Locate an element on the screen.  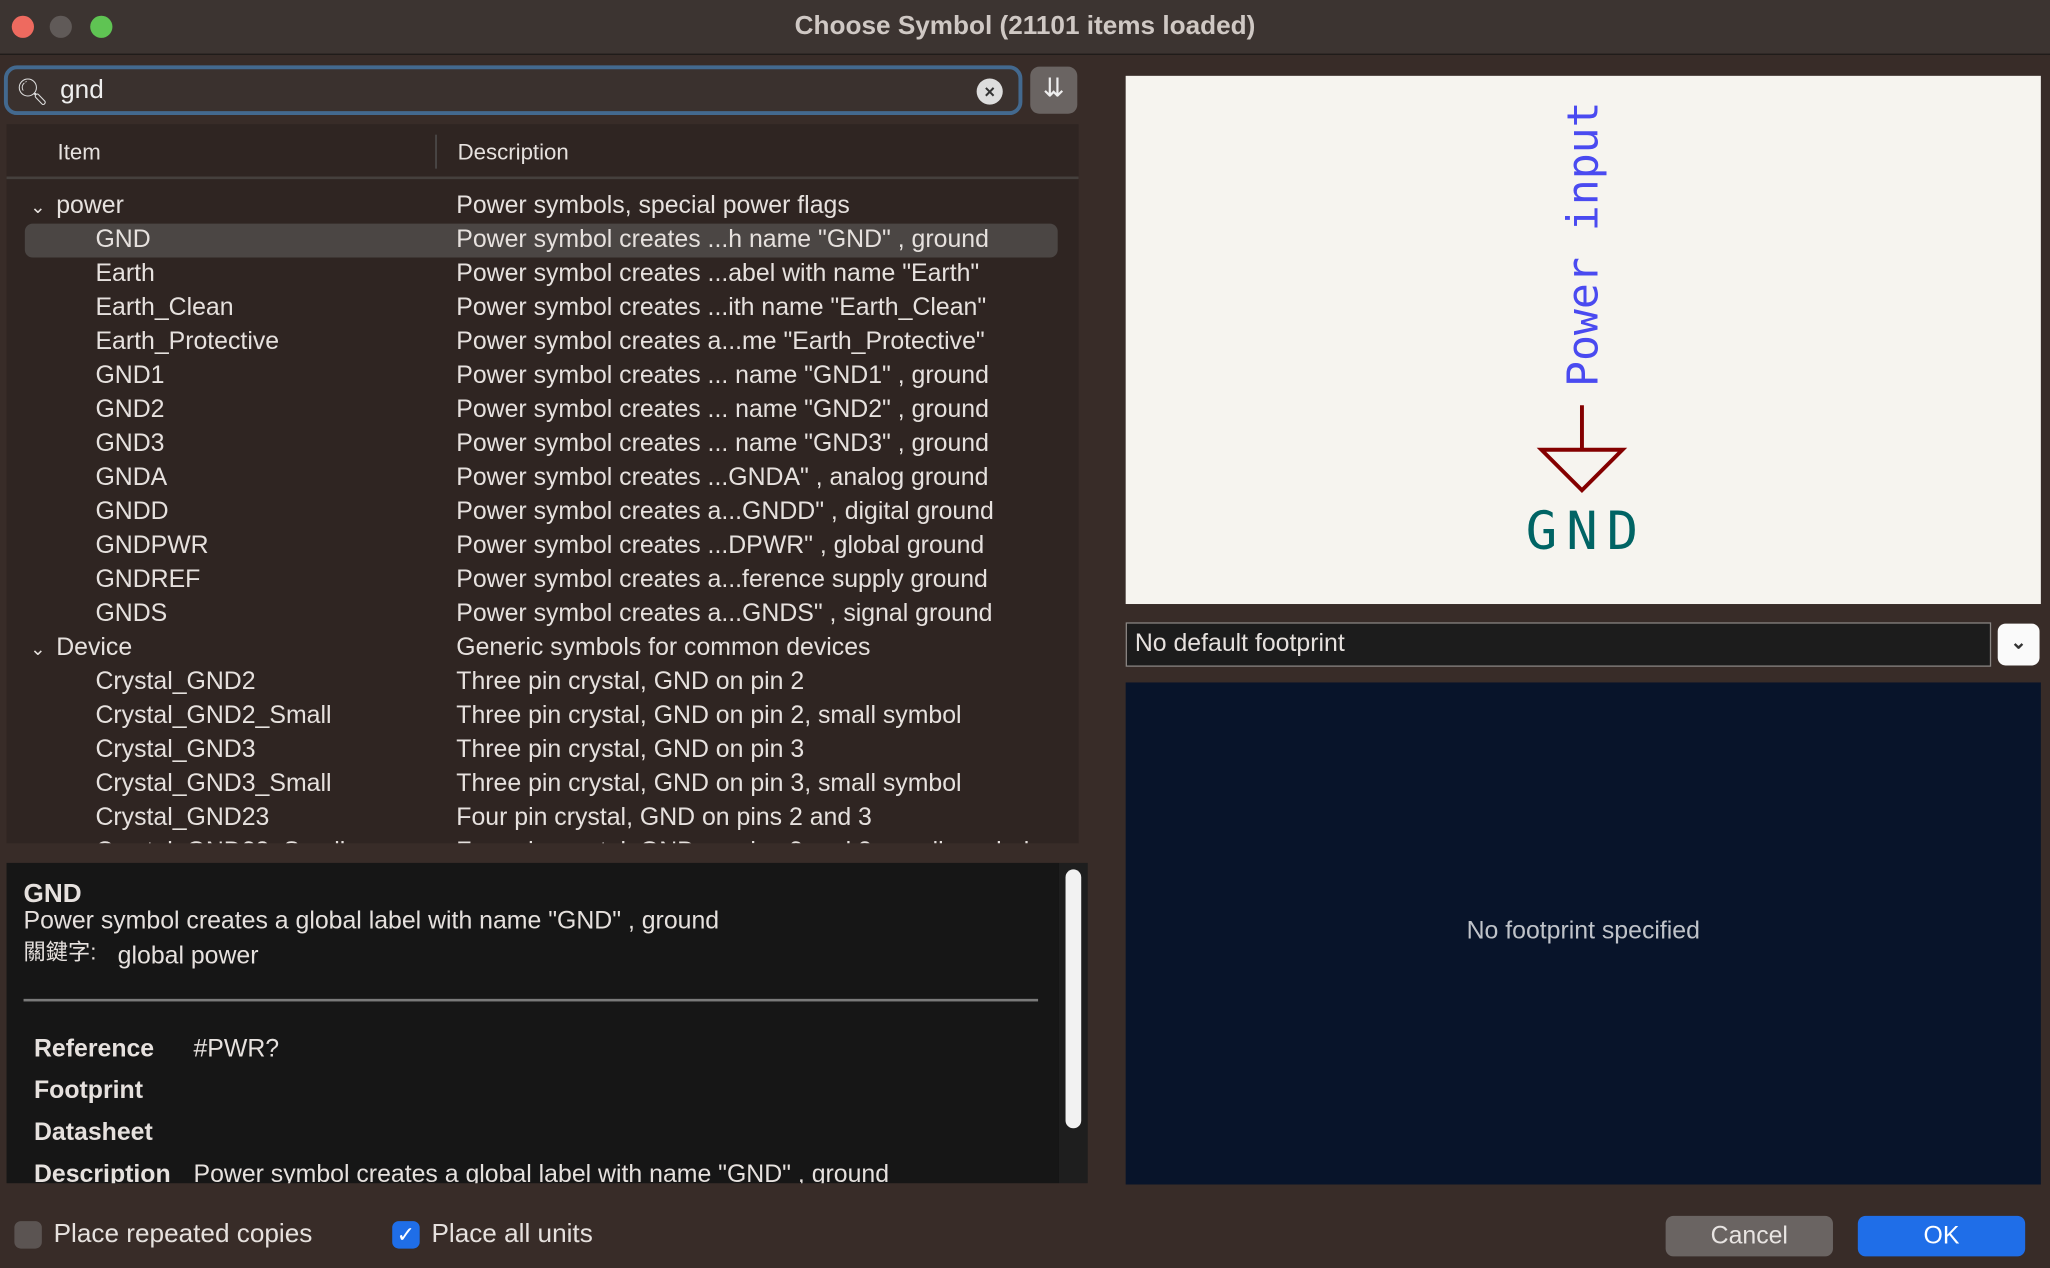
item-name: Earth_Protective is located at coordinates (187, 342).